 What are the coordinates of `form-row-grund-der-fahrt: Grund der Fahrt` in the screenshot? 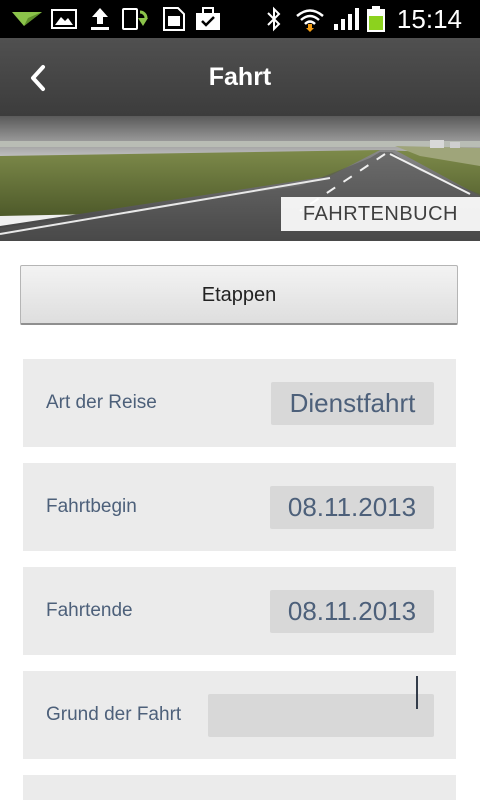 It's located at (239, 715).